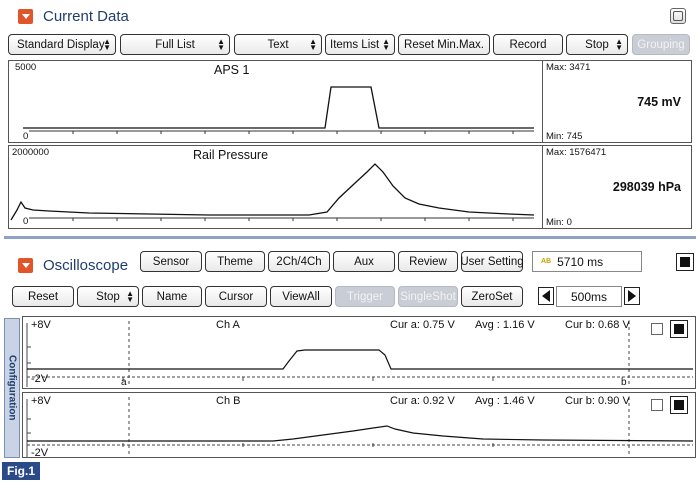 Image resolution: width=700 pixels, height=482 pixels. I want to click on aps-value-panel: Max: 3471 745 mV Min: 745, so click(617, 101).